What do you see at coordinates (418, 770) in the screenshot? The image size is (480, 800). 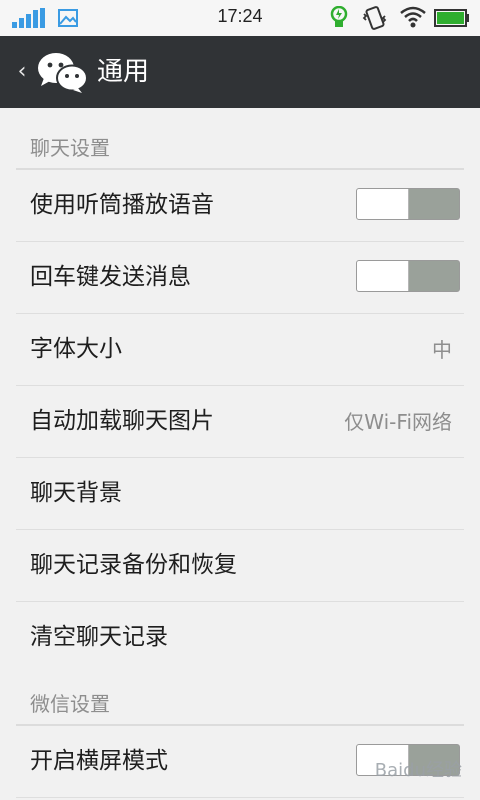 I see `watermark-logo: Baidu经验` at bounding box center [418, 770].